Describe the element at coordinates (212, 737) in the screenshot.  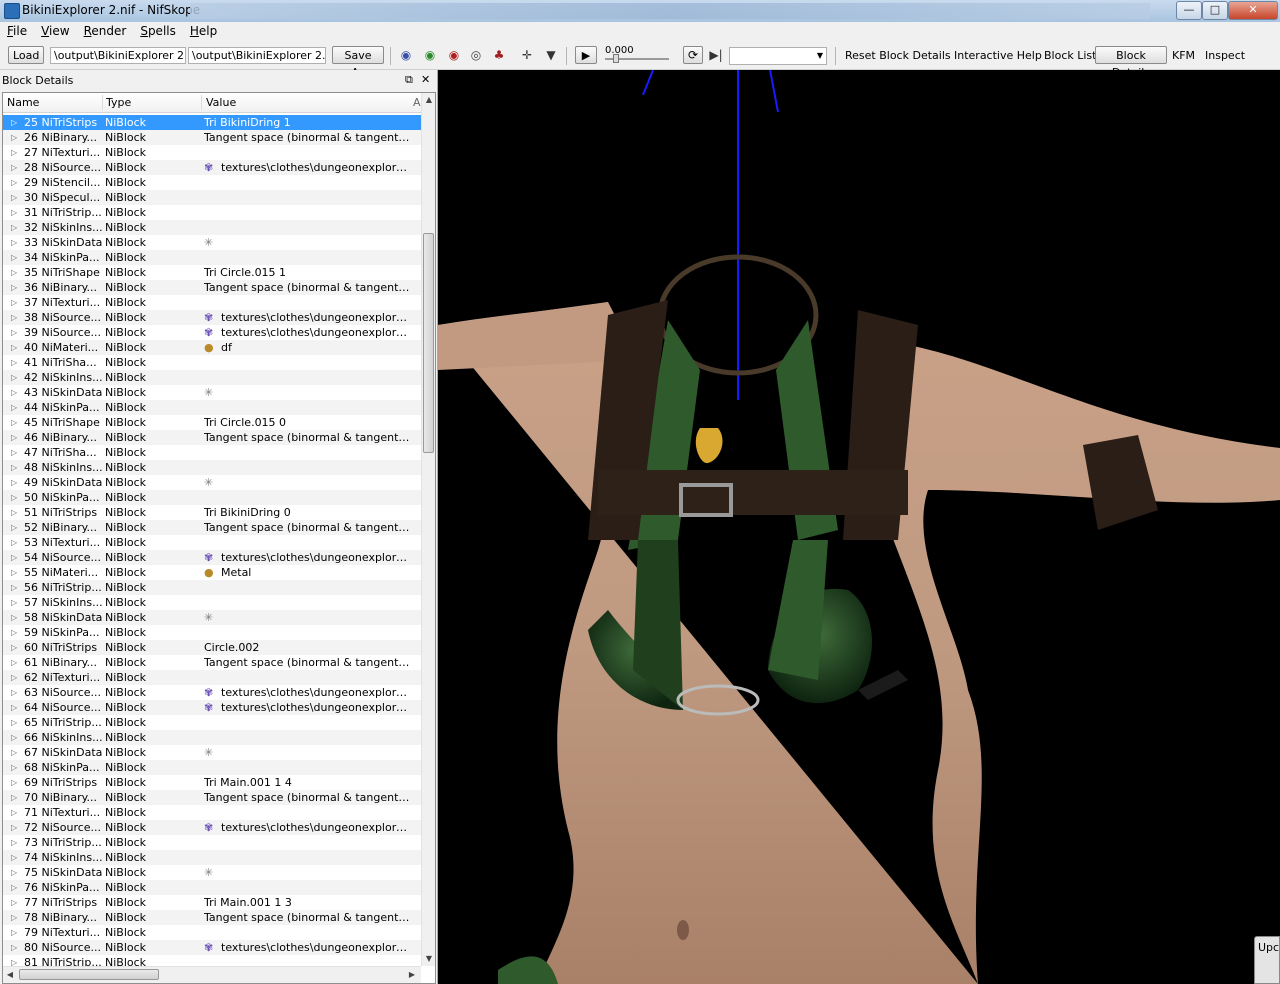
I see `tree-row: ▷ 66 NiSkinIns... NiBlock` at that location.